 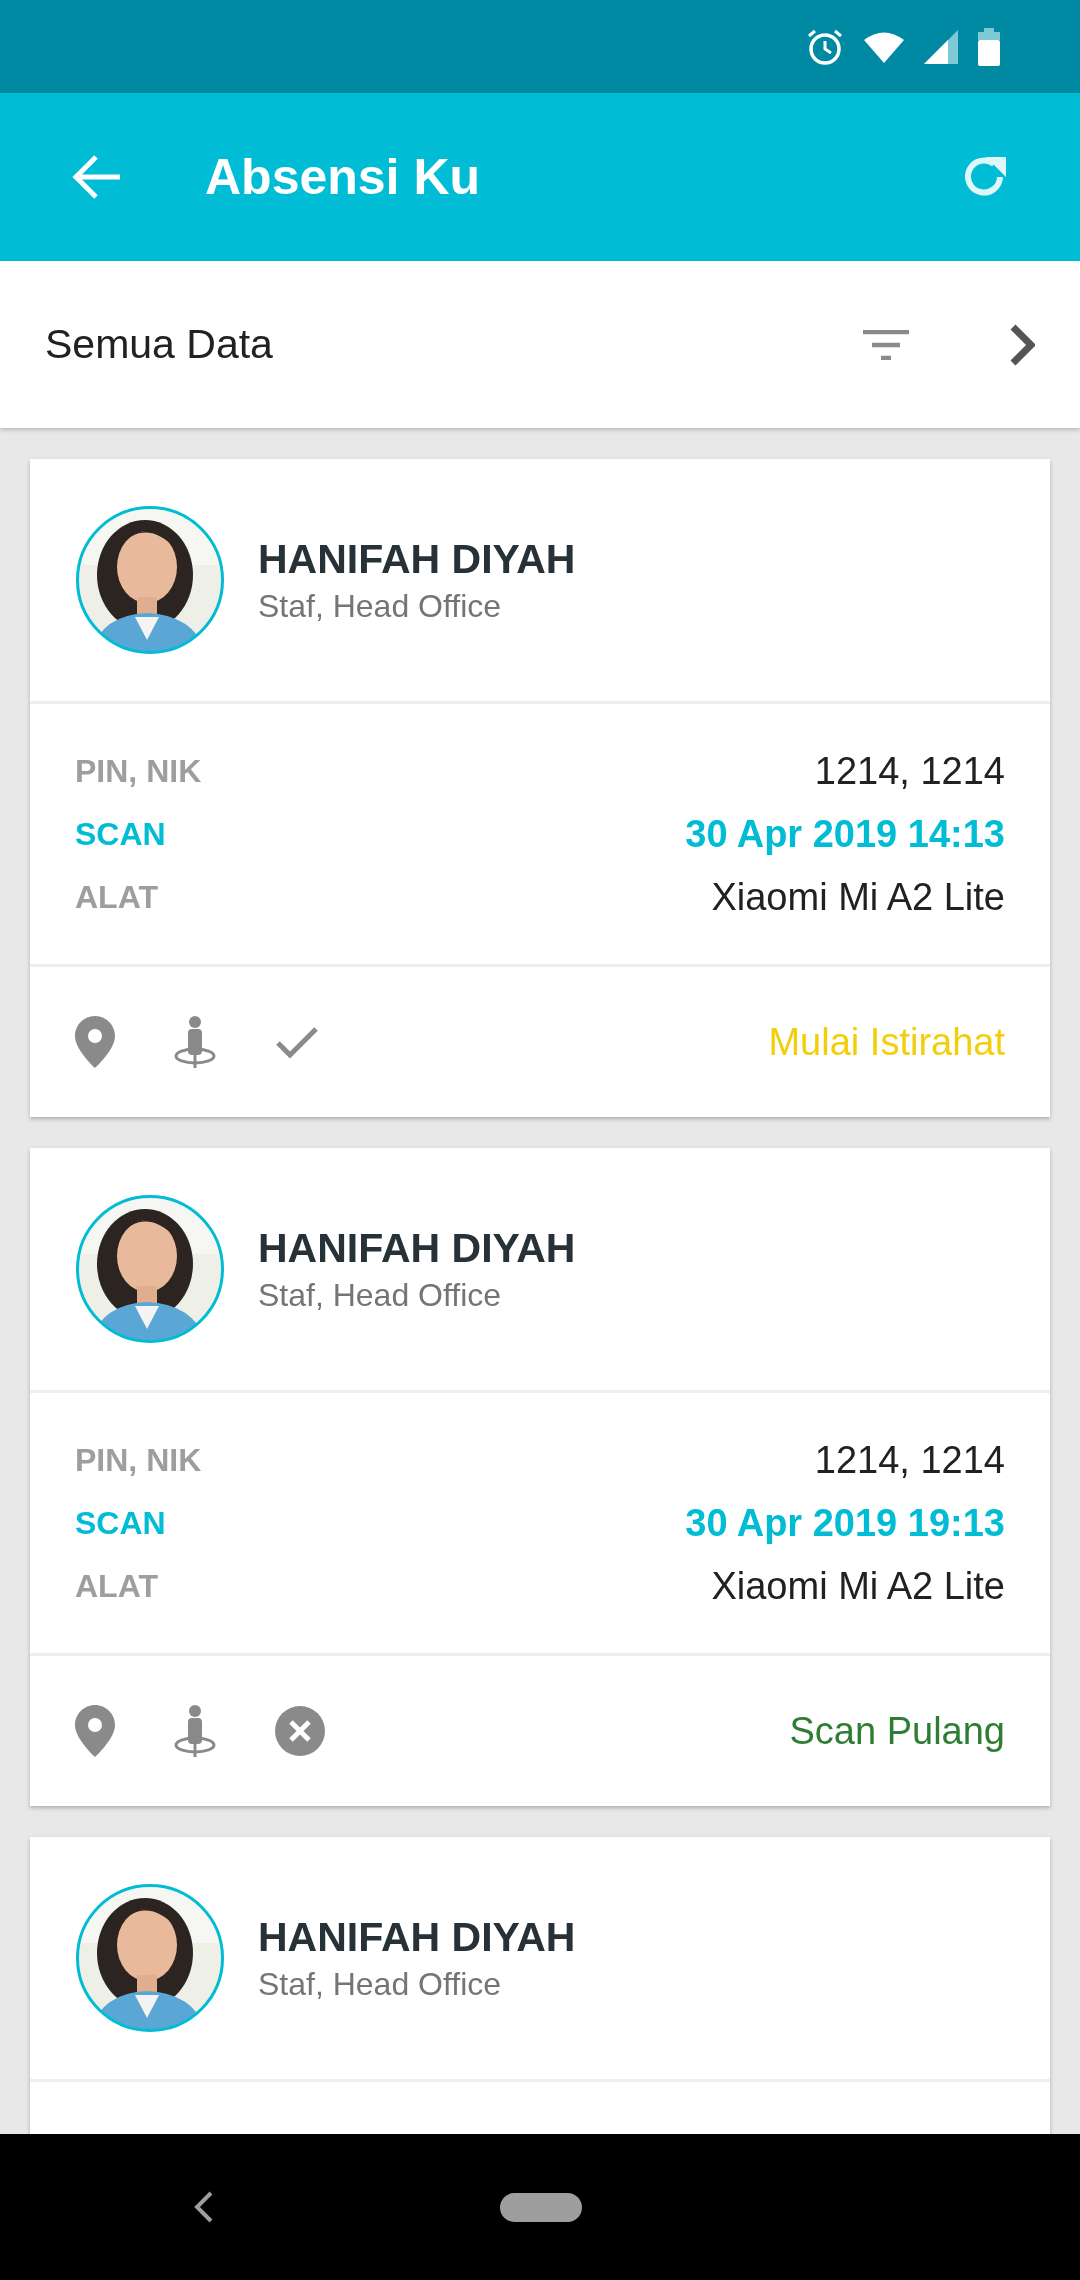 I want to click on signal-icon, so click(x=941, y=46).